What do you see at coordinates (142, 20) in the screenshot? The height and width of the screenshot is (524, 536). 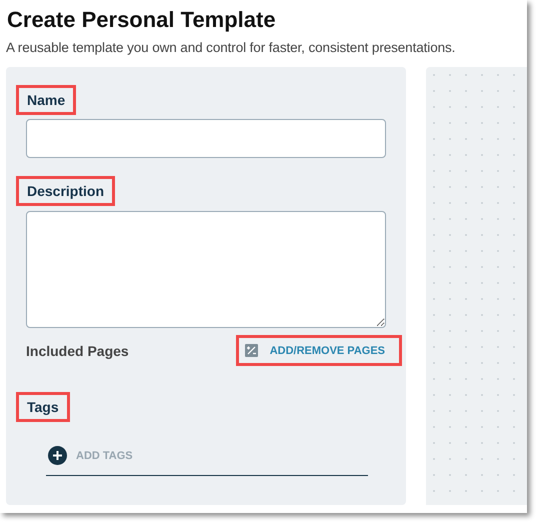 I see `page-title: Create Personal Template` at bounding box center [142, 20].